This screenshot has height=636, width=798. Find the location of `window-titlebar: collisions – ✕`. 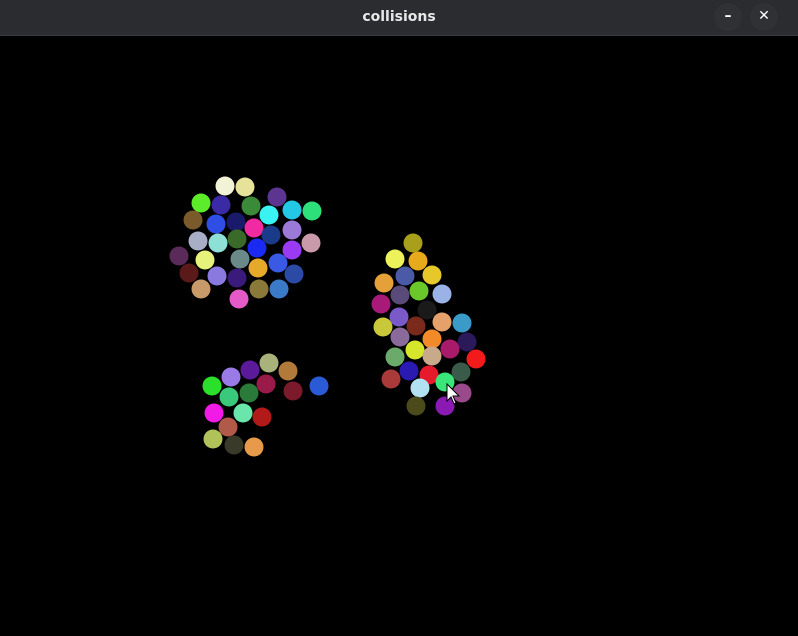

window-titlebar: collisions – ✕ is located at coordinates (399, 18).